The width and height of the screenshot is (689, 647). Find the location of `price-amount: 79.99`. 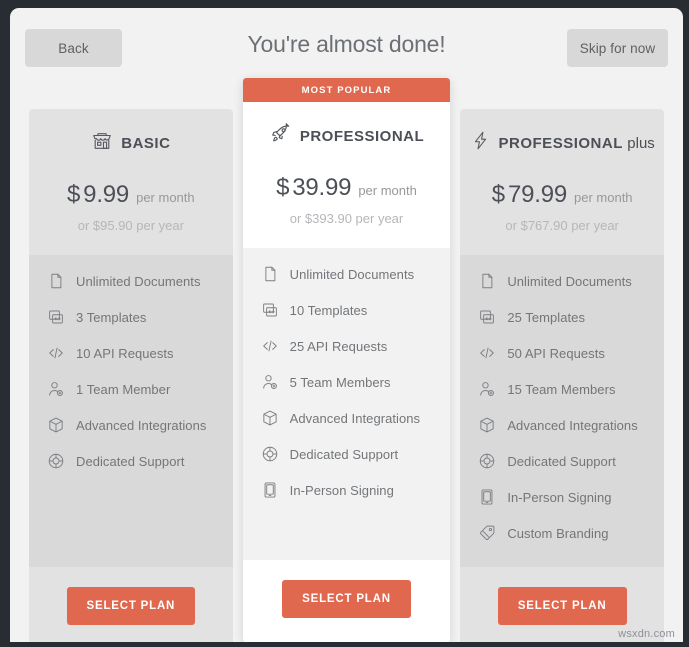

price-amount: 79.99 is located at coordinates (537, 194).